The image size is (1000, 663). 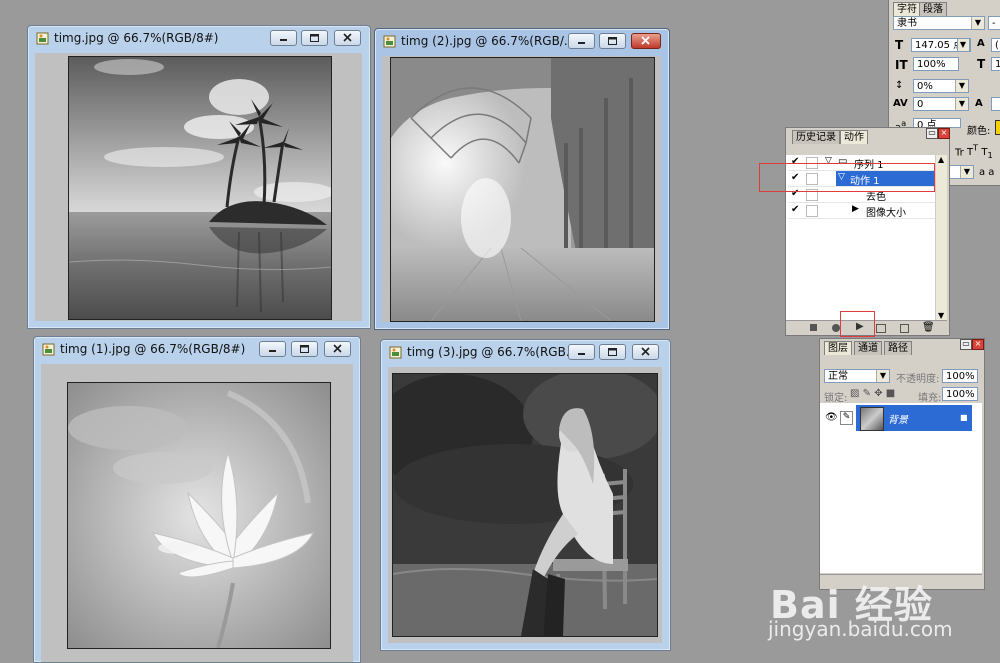 What do you see at coordinates (987, 172) in the screenshot?
I see `anti-alias-label: a a` at bounding box center [987, 172].